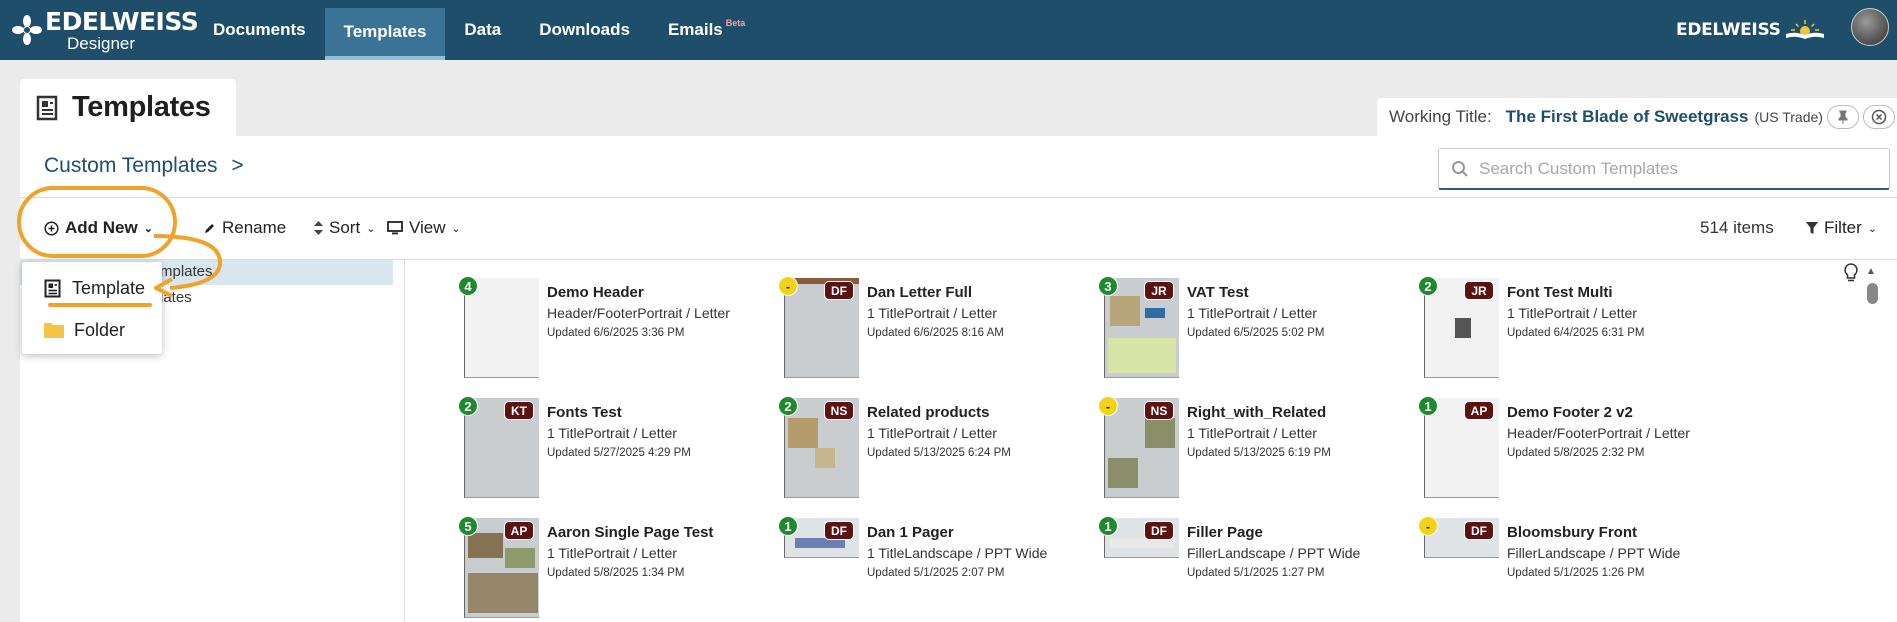 Image resolution: width=1897 pixels, height=622 pixels. I want to click on nav-downloads-label: Downloads, so click(584, 29).